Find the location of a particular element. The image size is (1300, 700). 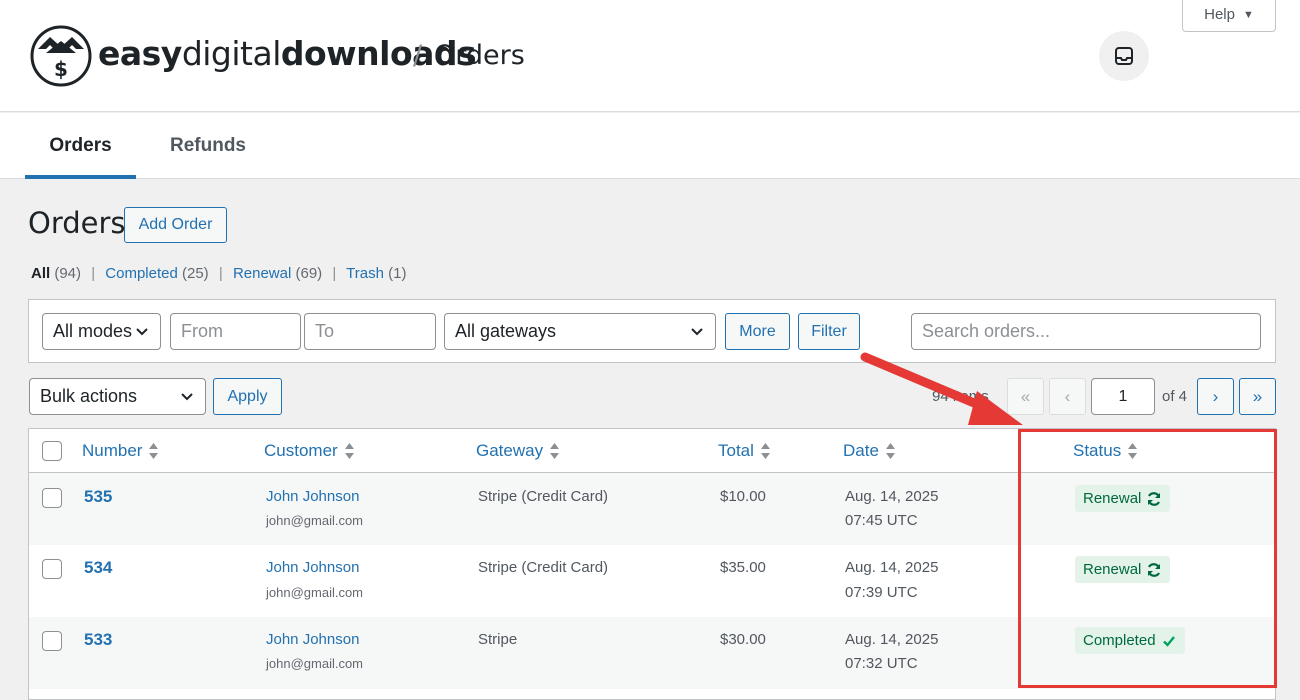

bulk-actions-select: Bulk actions is located at coordinates (117, 396).